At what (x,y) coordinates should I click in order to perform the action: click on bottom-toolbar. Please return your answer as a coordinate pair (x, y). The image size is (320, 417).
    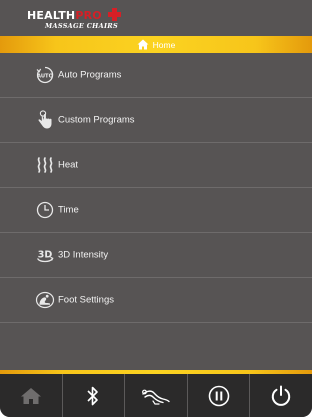
    Looking at the image, I should click on (156, 395).